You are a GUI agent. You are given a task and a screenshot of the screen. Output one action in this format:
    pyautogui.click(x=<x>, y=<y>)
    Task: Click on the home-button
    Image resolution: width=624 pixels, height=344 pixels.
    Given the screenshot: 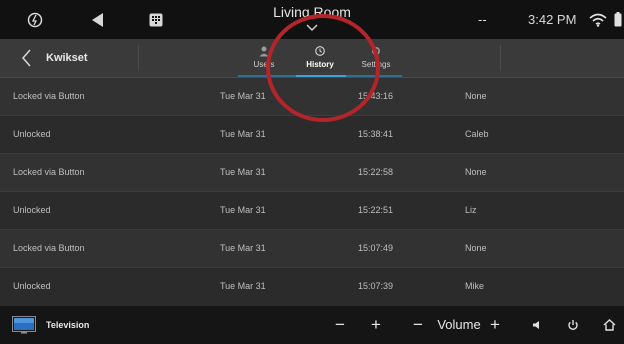 What is the action you would take?
    pyautogui.click(x=609, y=325)
    